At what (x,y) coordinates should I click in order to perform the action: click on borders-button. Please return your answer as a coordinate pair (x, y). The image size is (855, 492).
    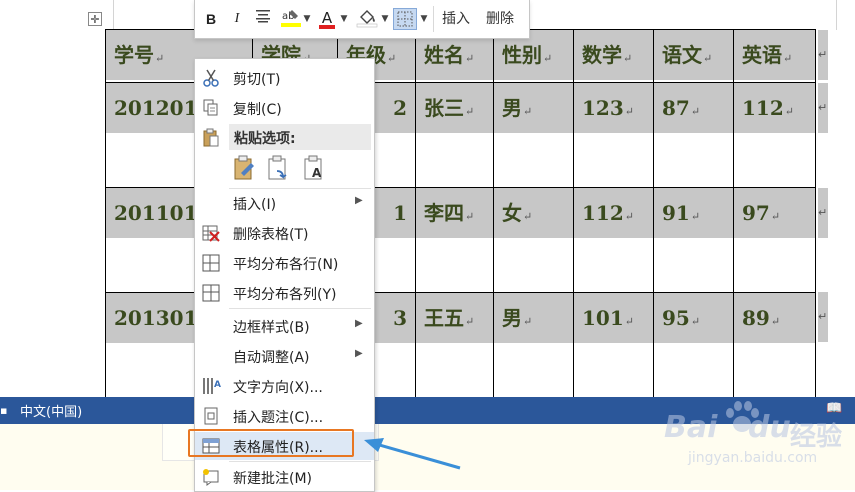
    Looking at the image, I should click on (405, 19).